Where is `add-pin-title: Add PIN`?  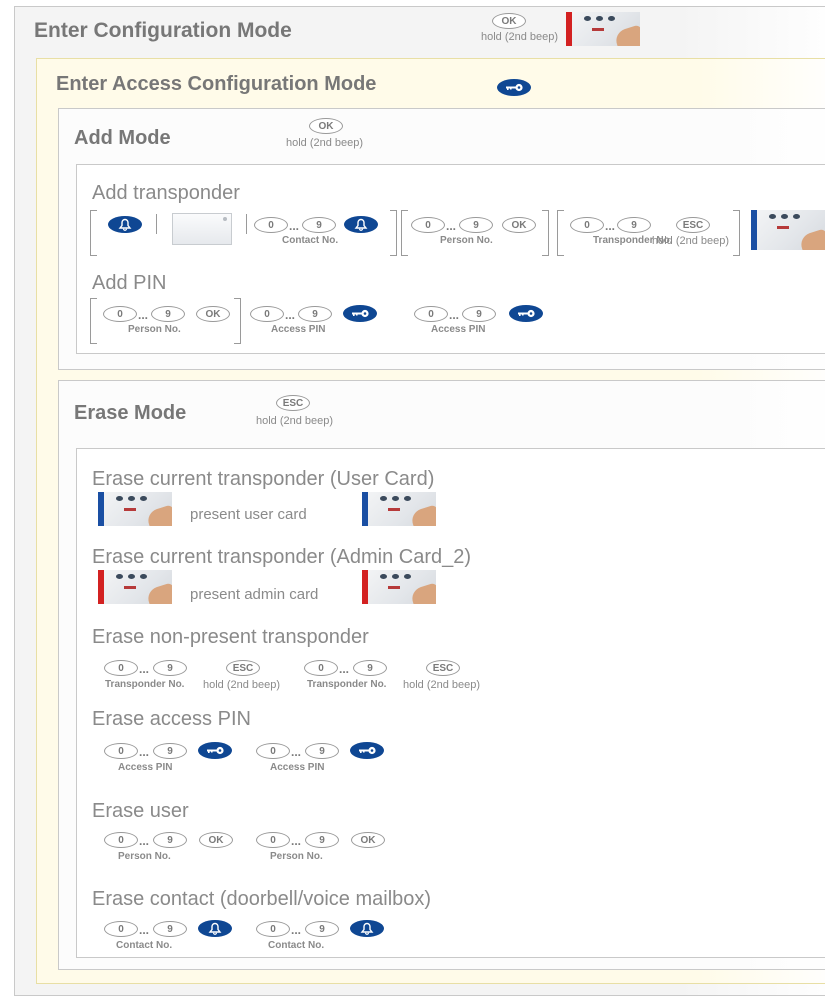
add-pin-title: Add PIN is located at coordinates (129, 283).